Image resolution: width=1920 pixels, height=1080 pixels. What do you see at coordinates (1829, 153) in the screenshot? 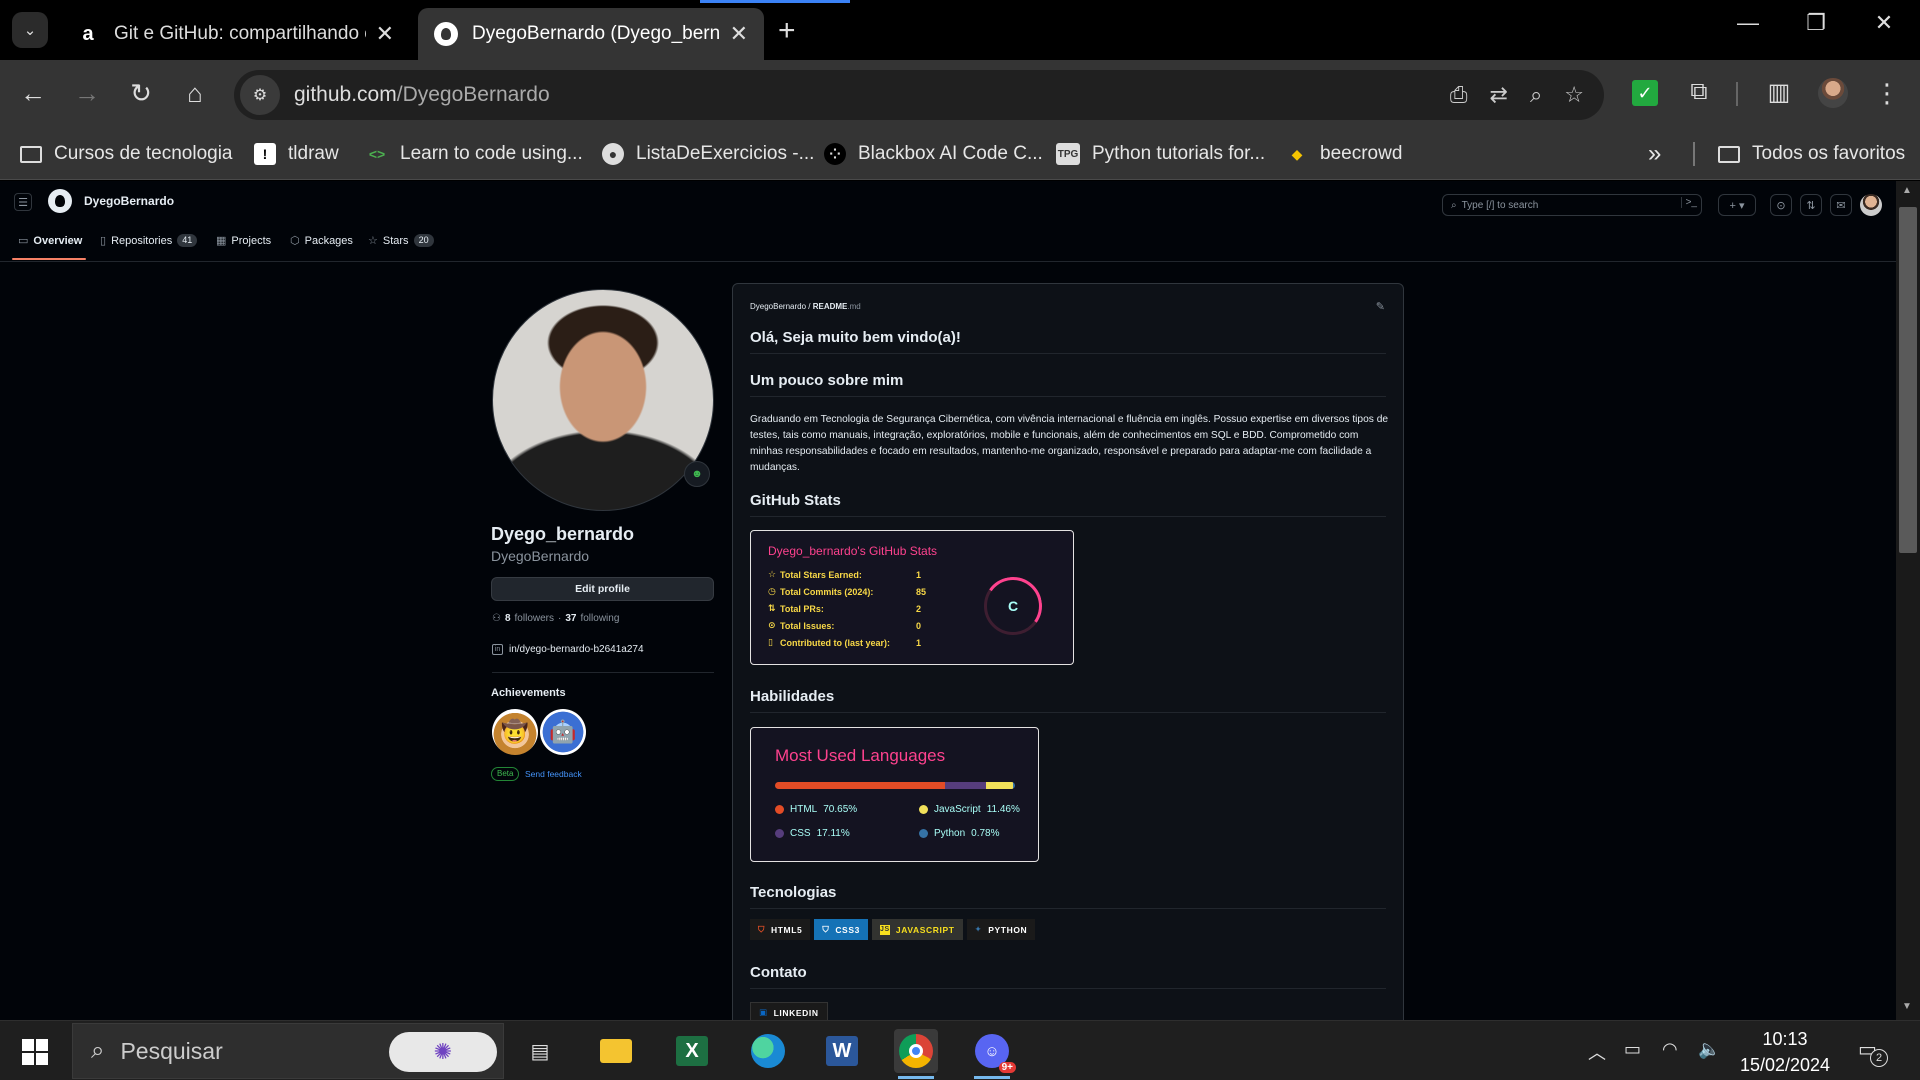
I see `bookmark-label: Todos os favoritos` at bounding box center [1829, 153].